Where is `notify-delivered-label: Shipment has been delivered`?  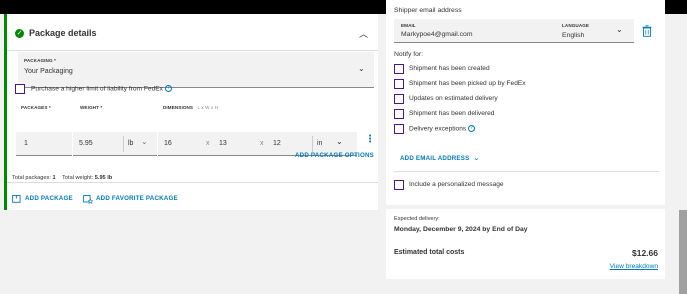
notify-delivered-label: Shipment has been delivered is located at coordinates (452, 113).